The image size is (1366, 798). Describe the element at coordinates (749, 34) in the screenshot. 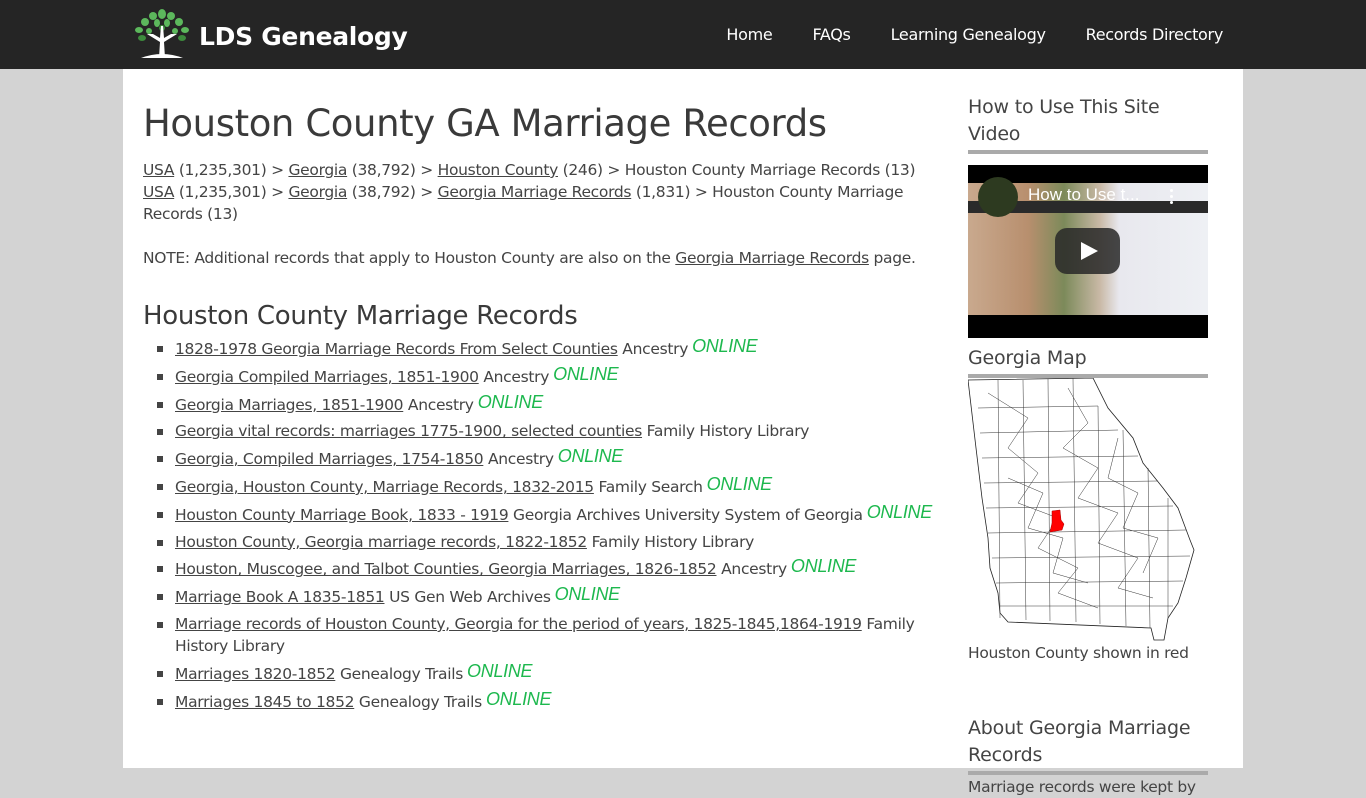

I see `nav-home: Home` at that location.